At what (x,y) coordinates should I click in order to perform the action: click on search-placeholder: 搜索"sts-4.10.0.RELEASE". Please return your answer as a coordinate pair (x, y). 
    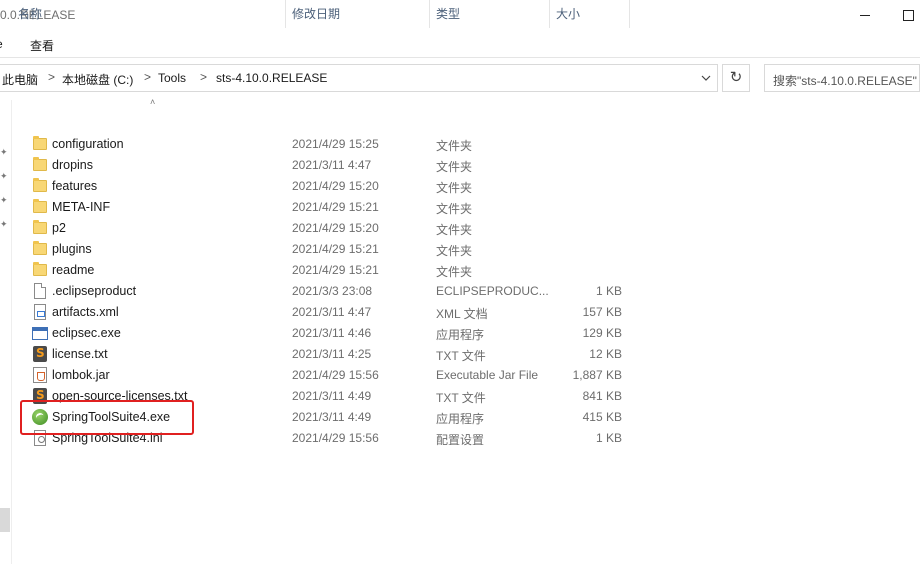
    Looking at the image, I should click on (845, 81).